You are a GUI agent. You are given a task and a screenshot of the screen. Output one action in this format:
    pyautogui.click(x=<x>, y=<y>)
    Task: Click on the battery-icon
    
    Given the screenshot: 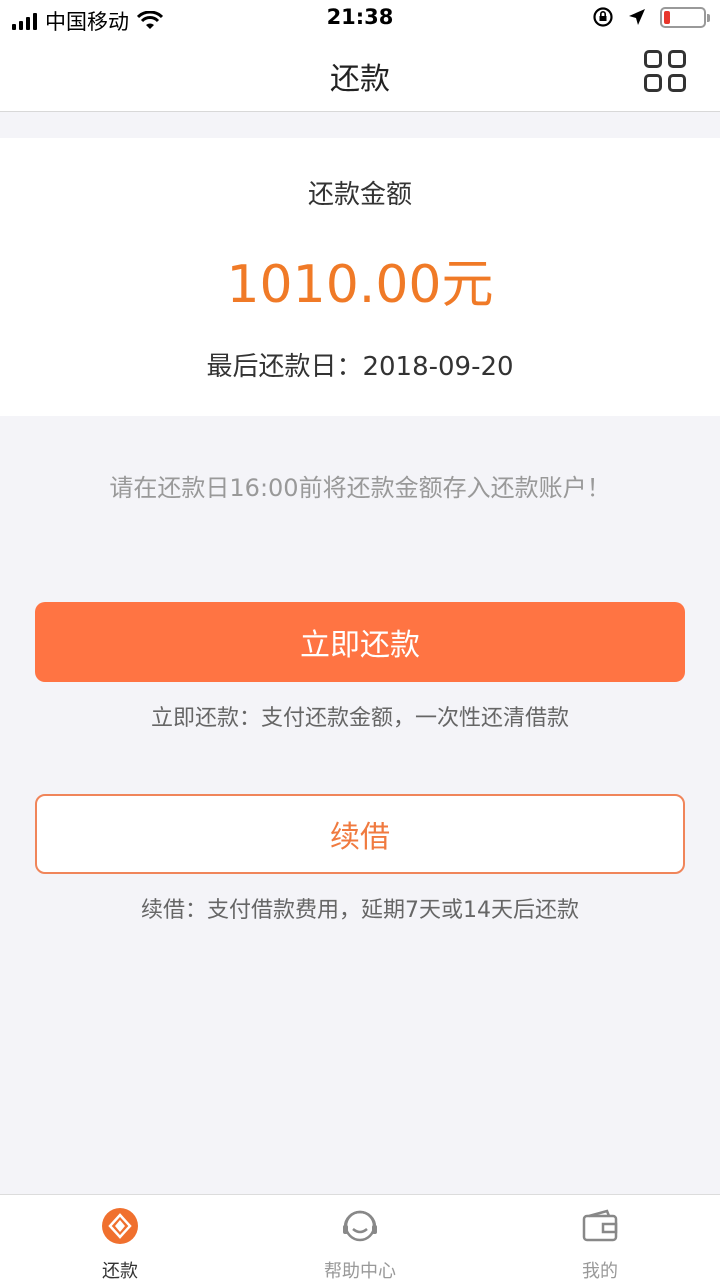 What is the action you would take?
    pyautogui.click(x=685, y=17)
    